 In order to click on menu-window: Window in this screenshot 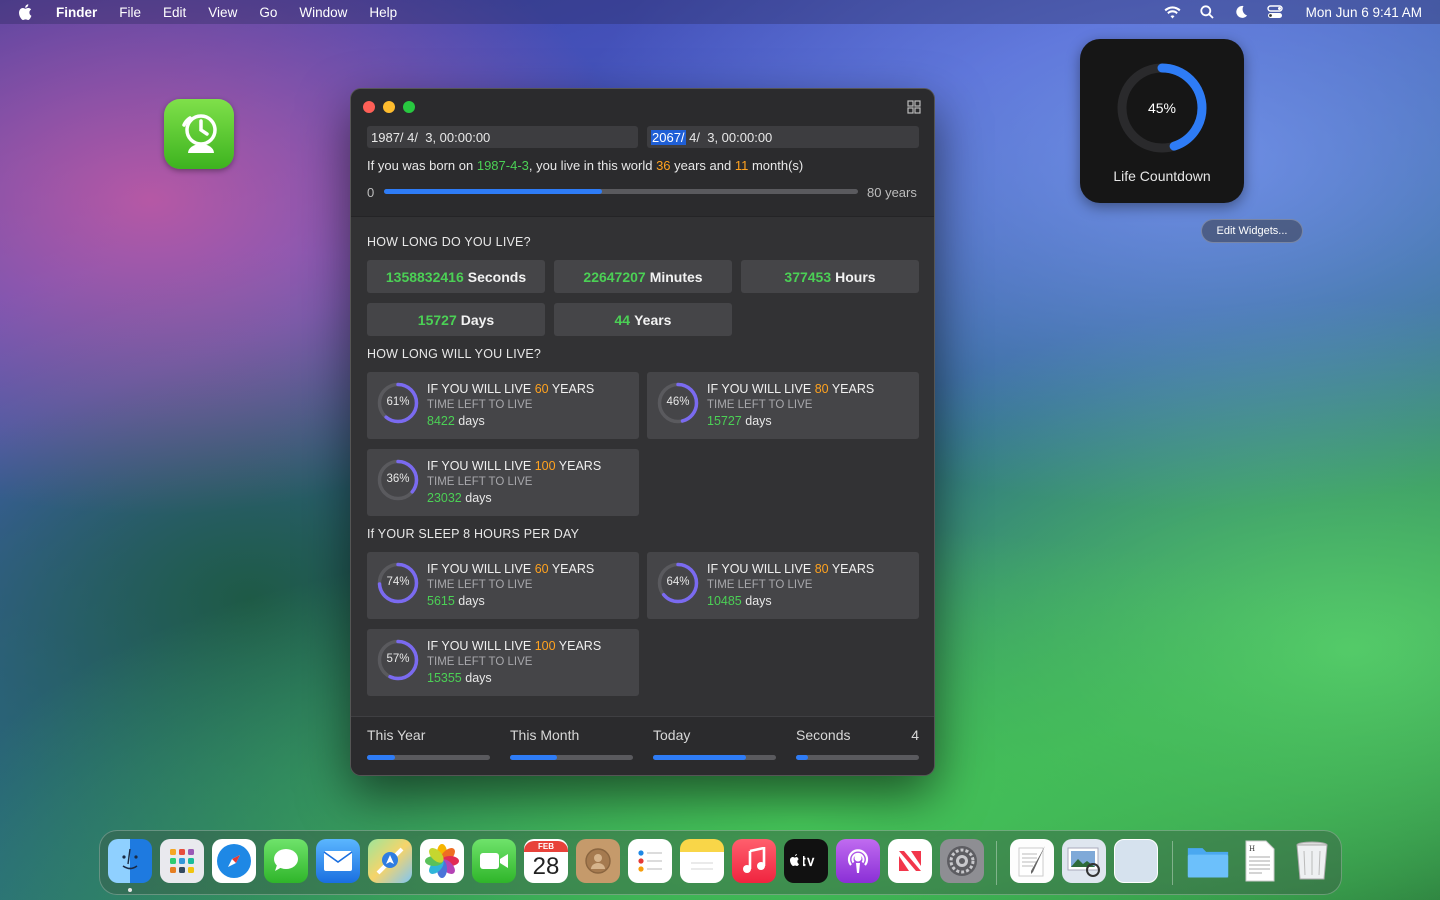, I will do `click(323, 12)`.